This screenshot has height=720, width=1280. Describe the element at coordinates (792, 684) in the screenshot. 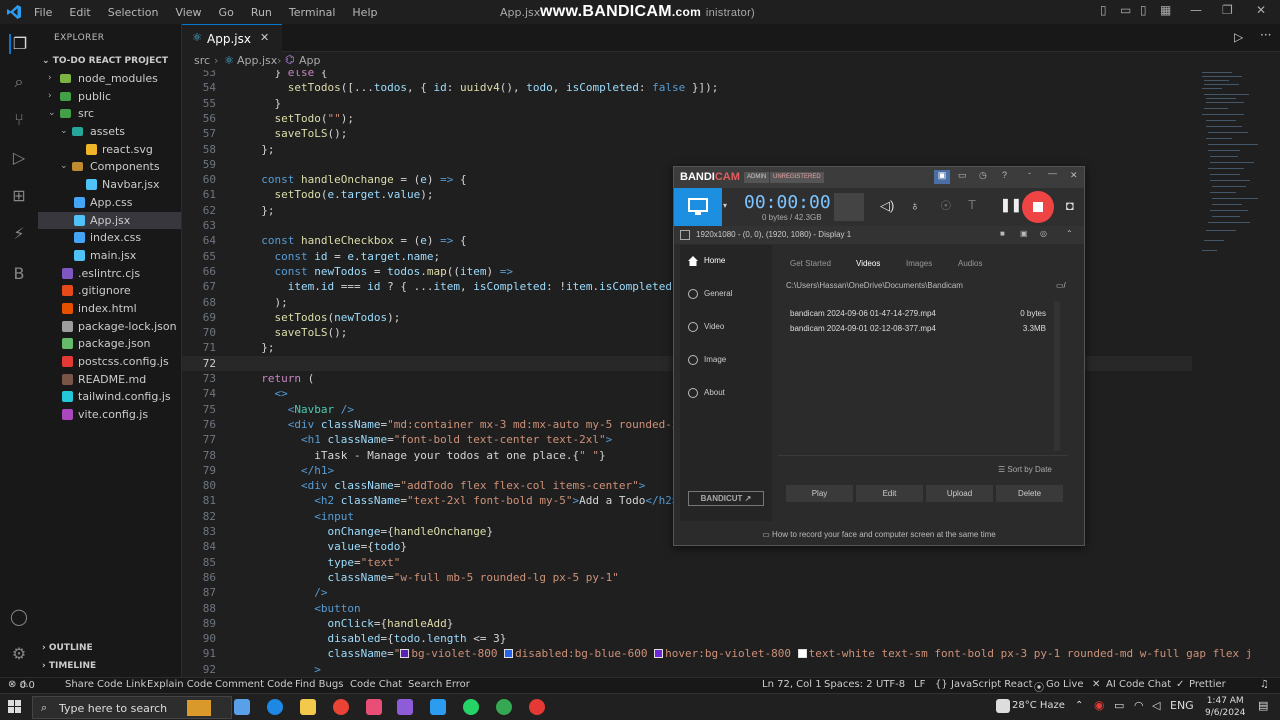

I see `cursor-position: Ln 72, Col 1` at that location.